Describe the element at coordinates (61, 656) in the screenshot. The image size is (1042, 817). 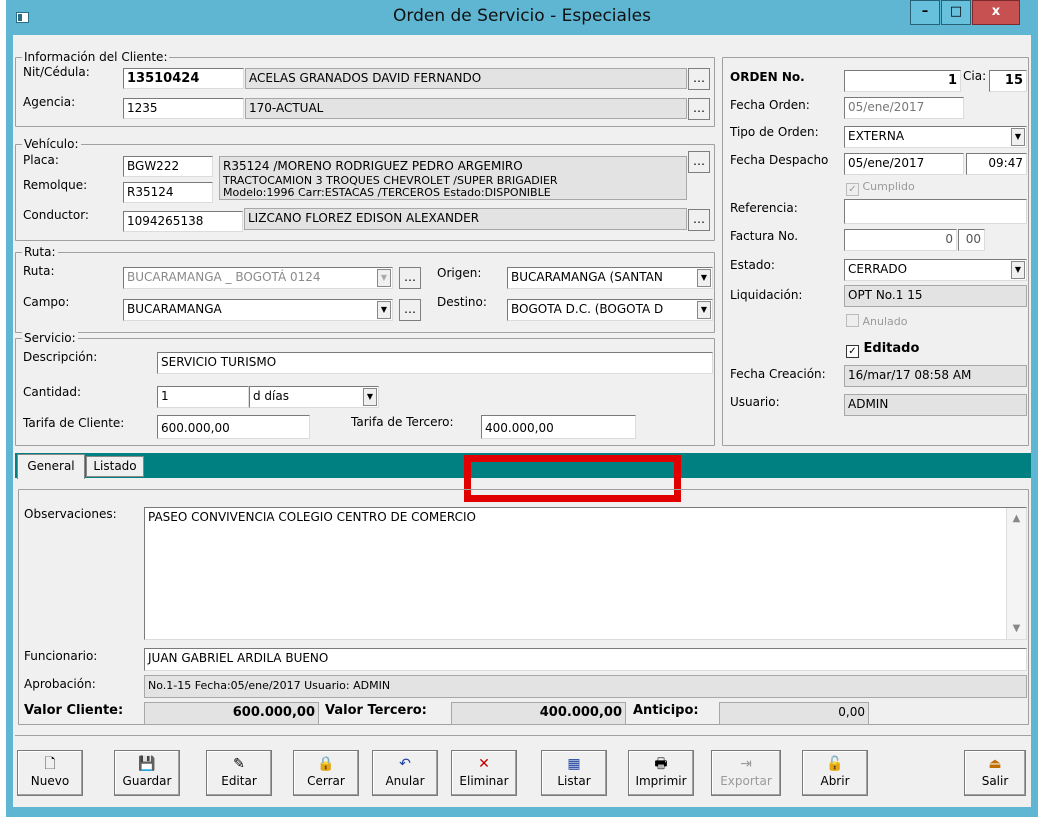
I see `funcionario-label: Funcionario:` at that location.